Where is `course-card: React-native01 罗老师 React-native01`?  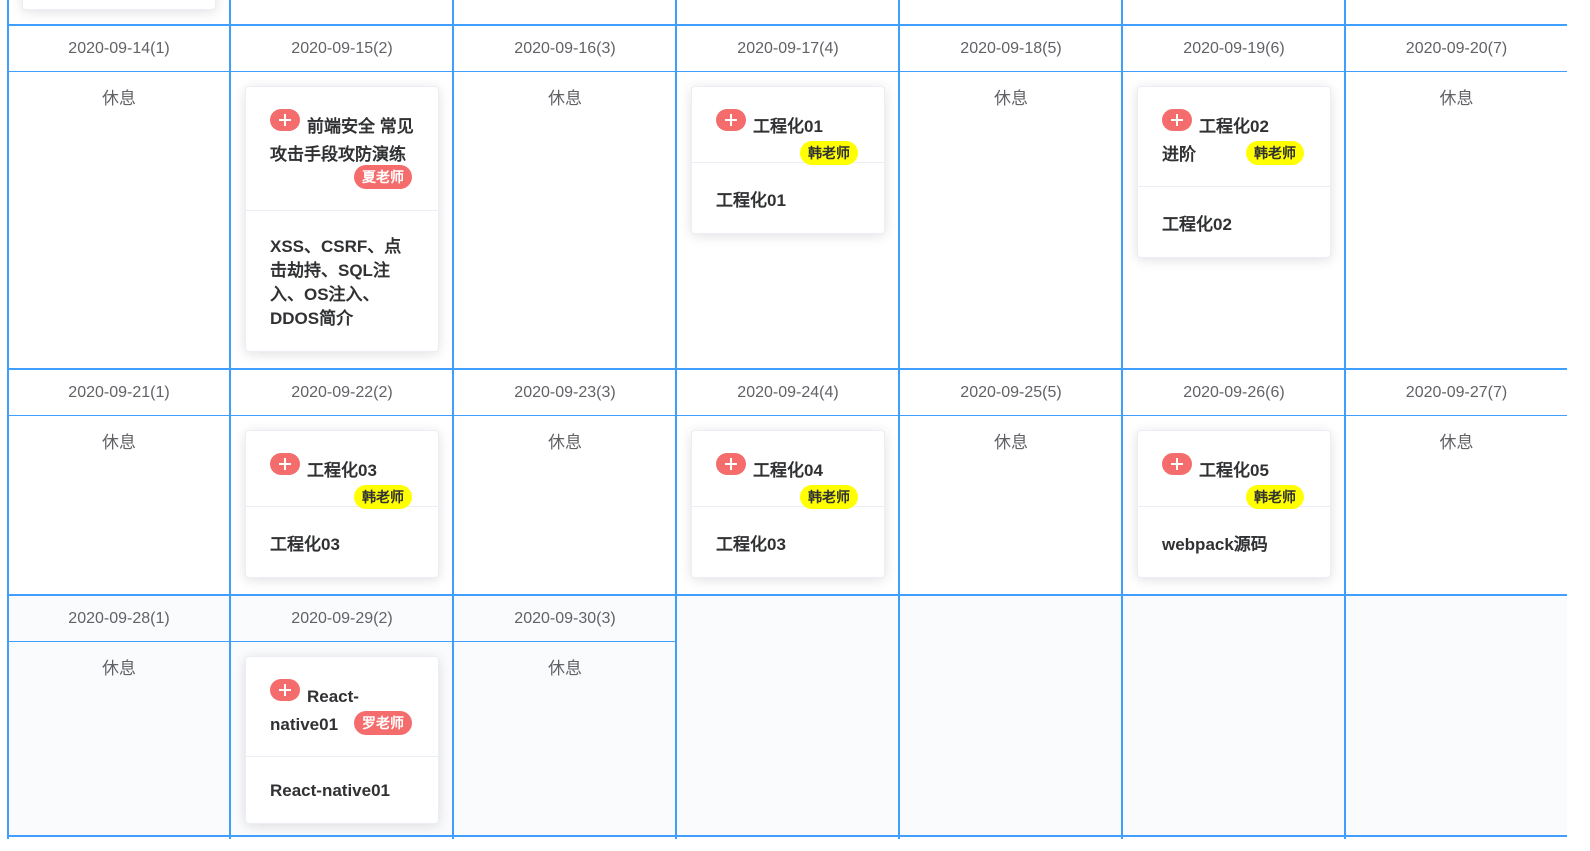
course-card: React-native01 罗老师 React-native01 is located at coordinates (342, 740).